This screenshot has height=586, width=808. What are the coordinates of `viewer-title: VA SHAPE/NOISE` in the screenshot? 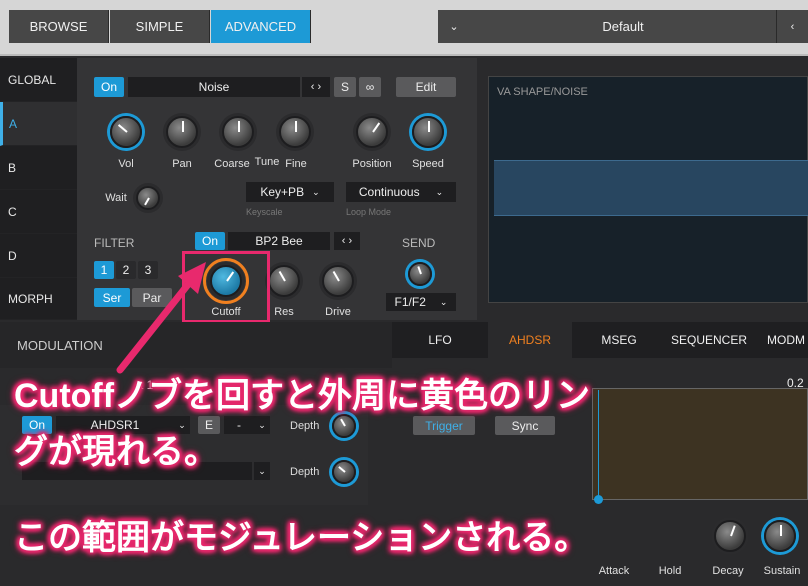 It's located at (542, 92).